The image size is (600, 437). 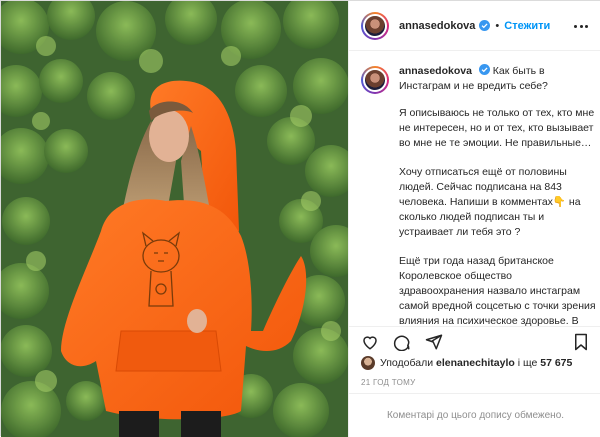 What do you see at coordinates (474, 415) in the screenshot?
I see `comments-disabled-notice: Коментарі до цього допису обмежено.` at bounding box center [474, 415].